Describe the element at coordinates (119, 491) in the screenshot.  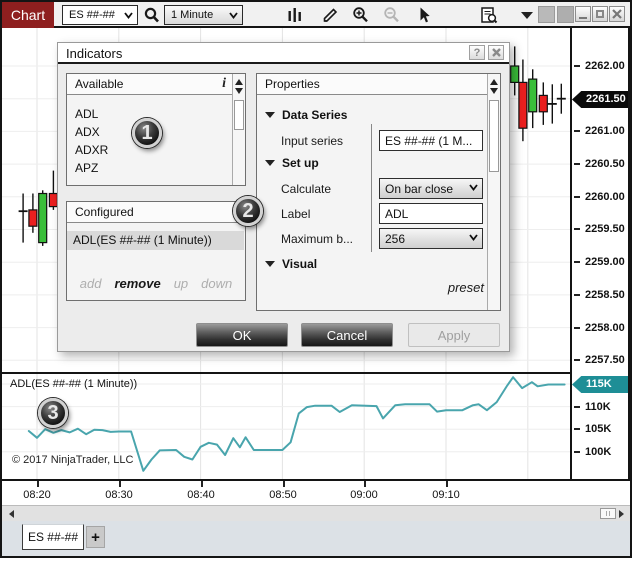
I see `time-tick: 08:30` at that location.